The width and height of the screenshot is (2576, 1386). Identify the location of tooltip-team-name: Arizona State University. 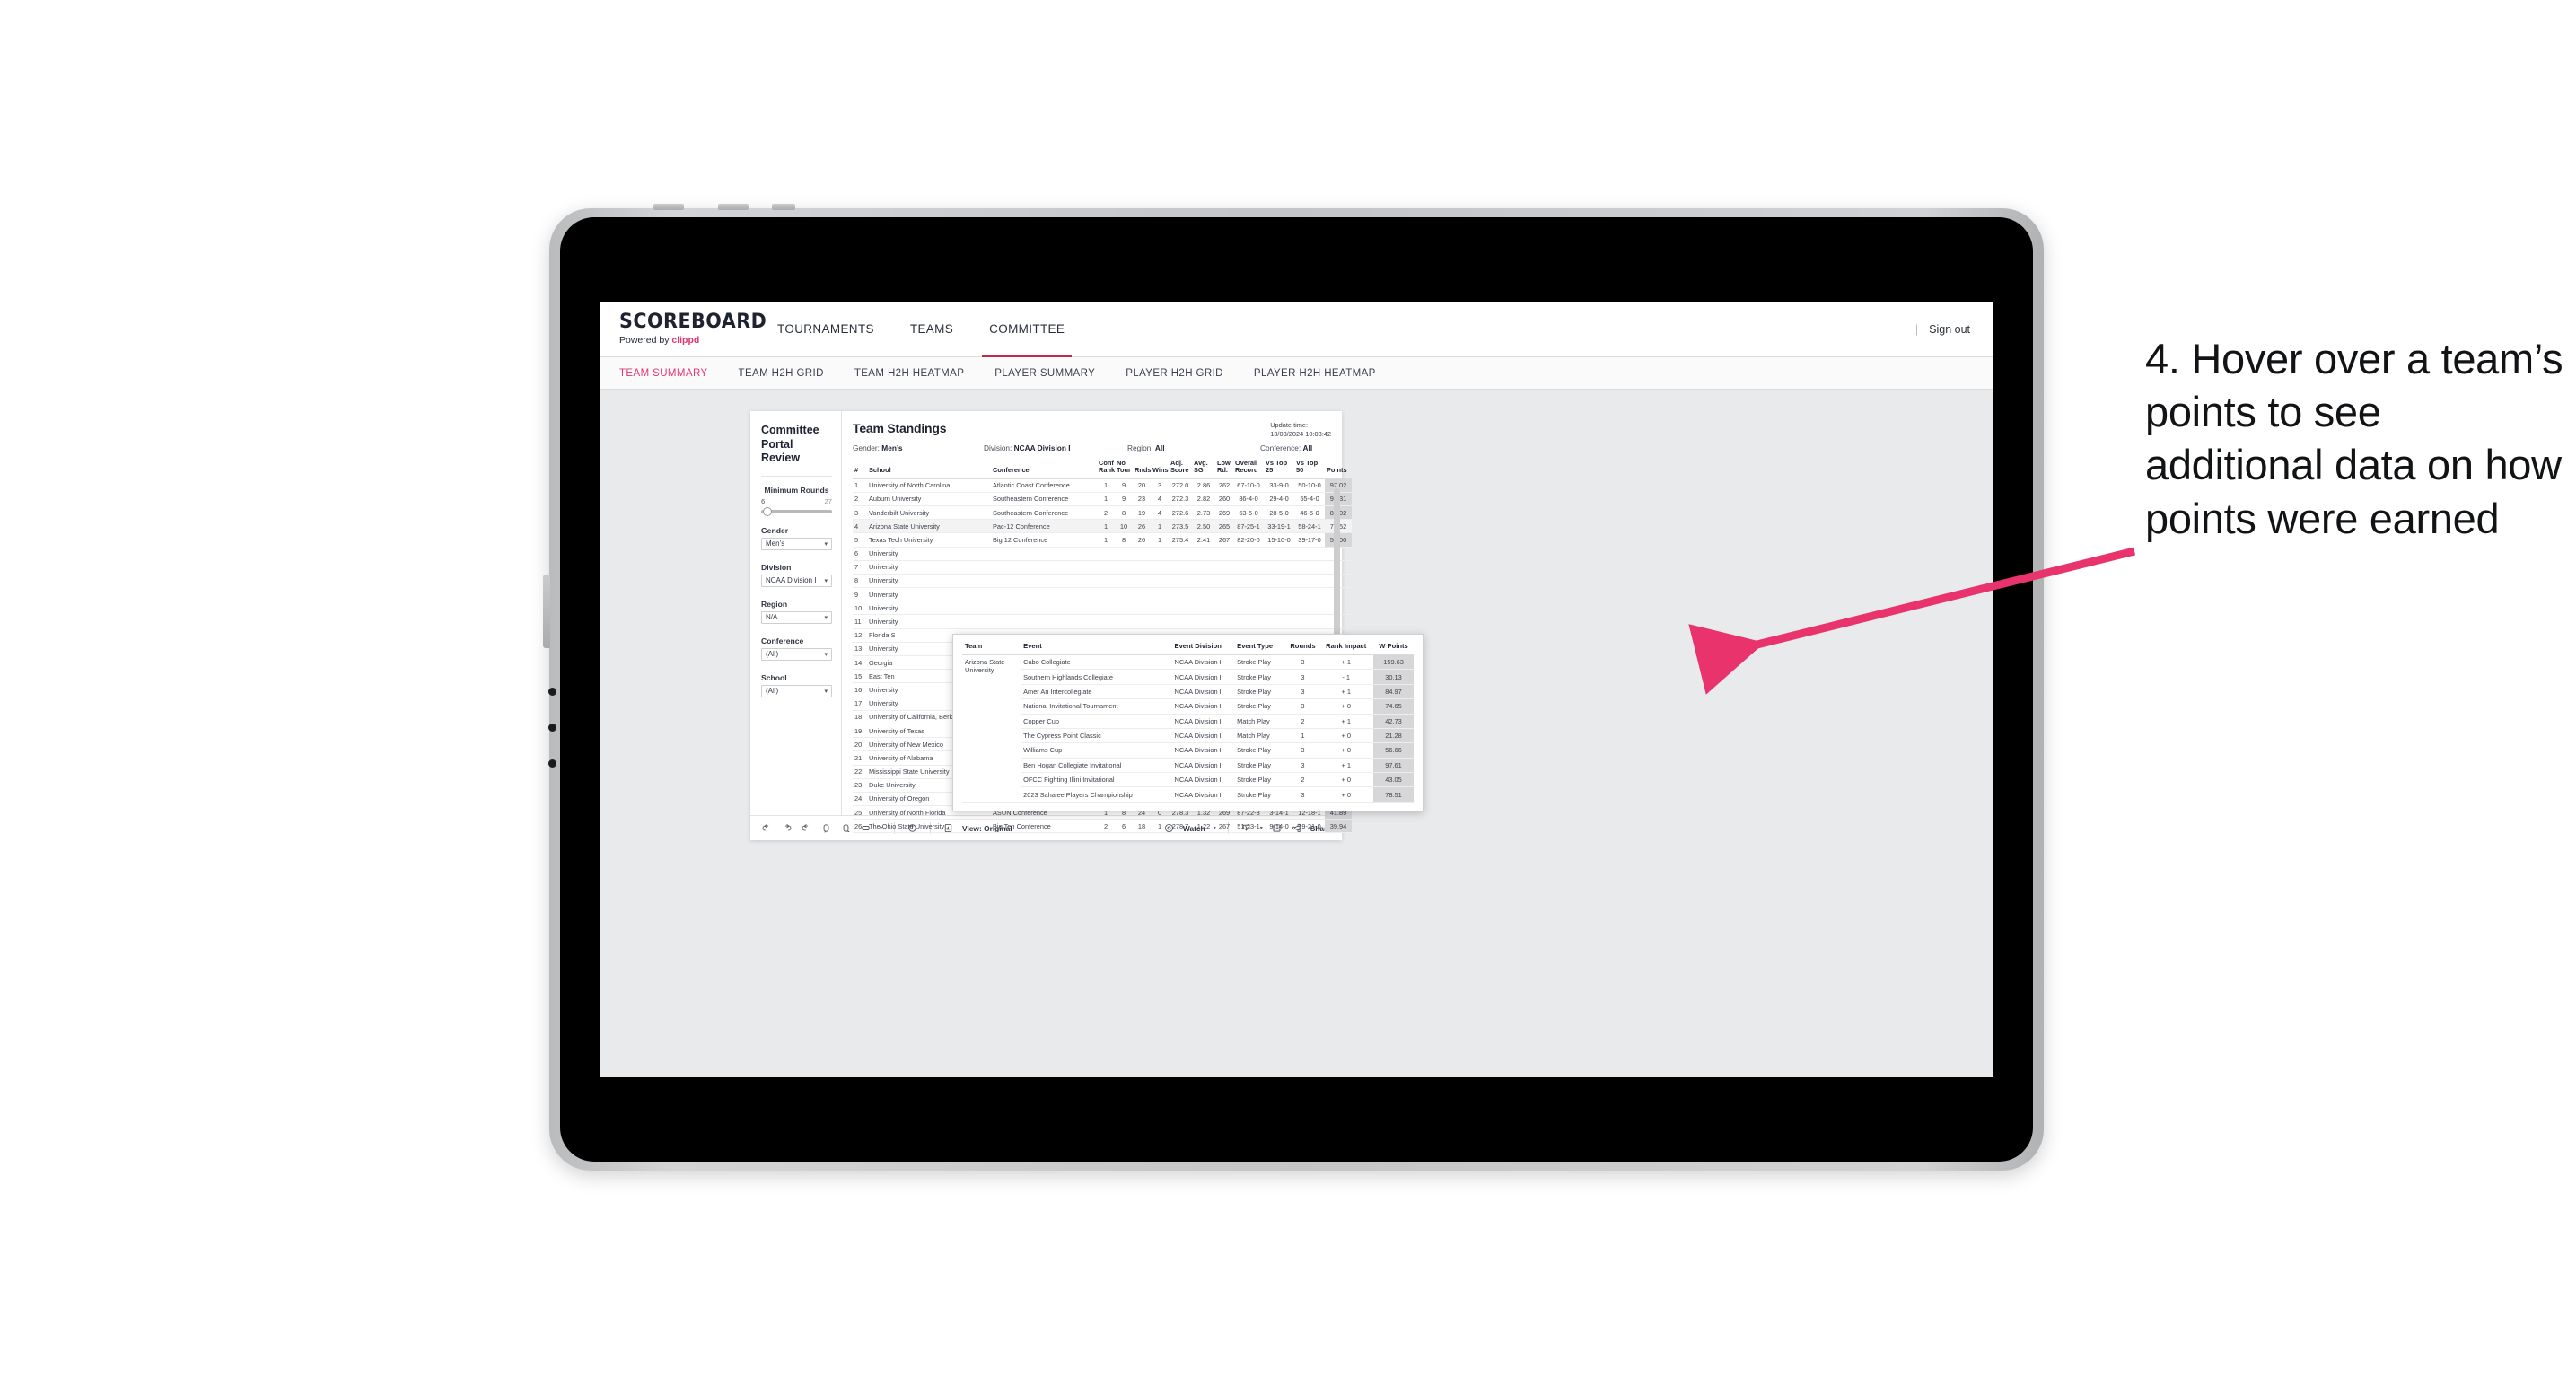
(991, 729).